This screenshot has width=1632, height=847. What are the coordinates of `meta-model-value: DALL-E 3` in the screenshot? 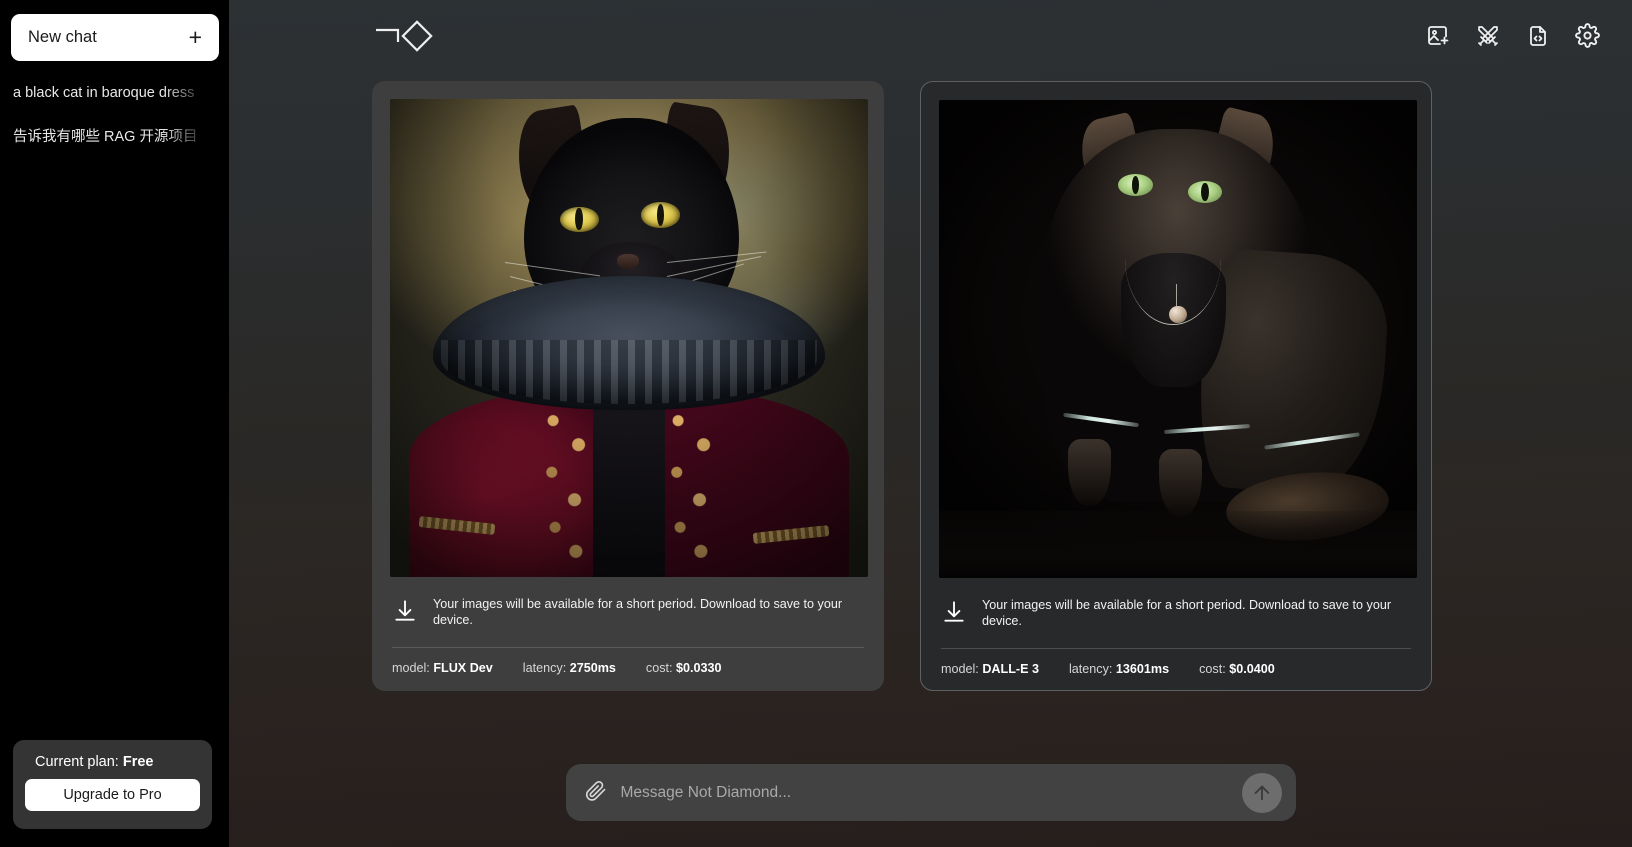 It's located at (1010, 669).